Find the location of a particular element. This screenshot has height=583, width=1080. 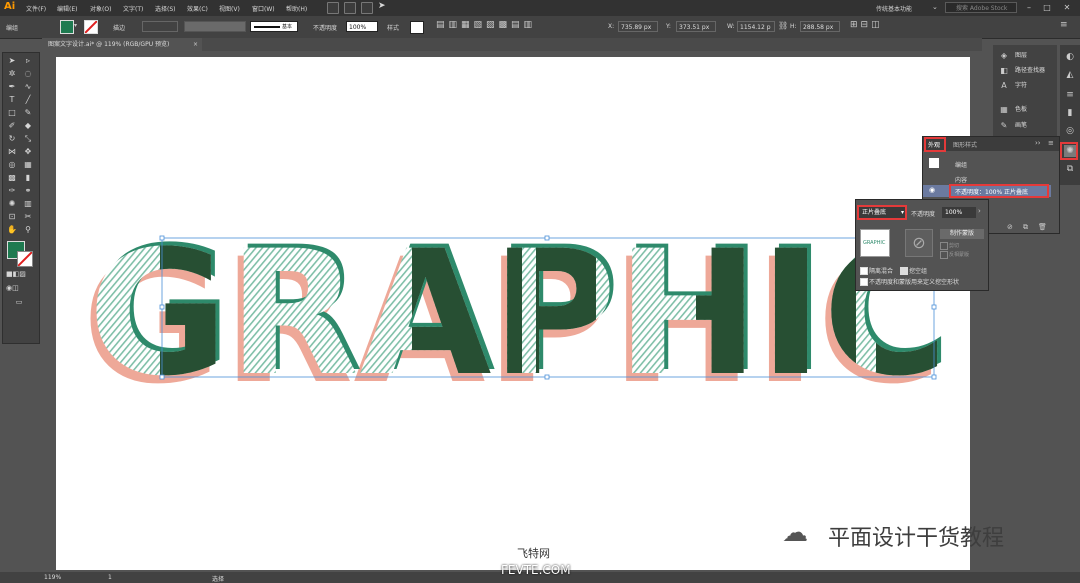

arrange-documents-icon is located at coordinates (367, 8).